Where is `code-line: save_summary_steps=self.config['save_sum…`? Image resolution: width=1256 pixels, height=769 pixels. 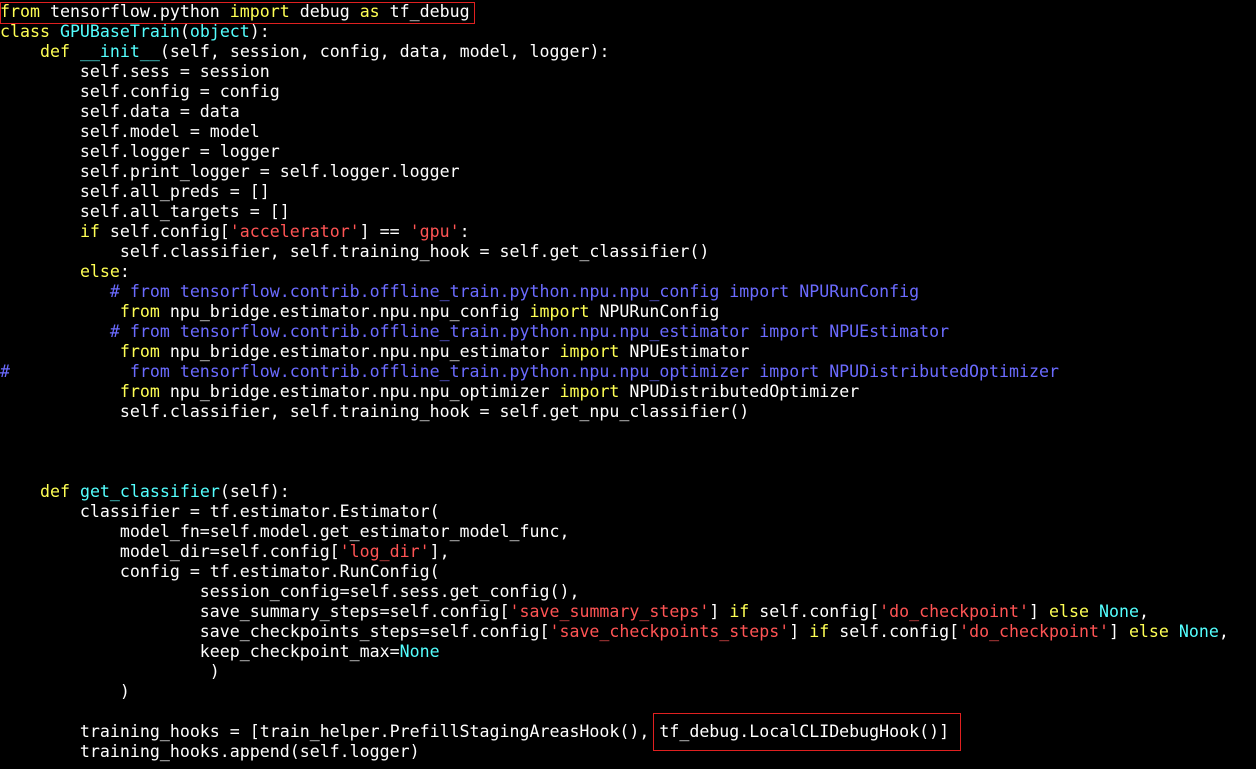
code-line: save_summary_steps=self.config['save_sum… is located at coordinates (574, 612).